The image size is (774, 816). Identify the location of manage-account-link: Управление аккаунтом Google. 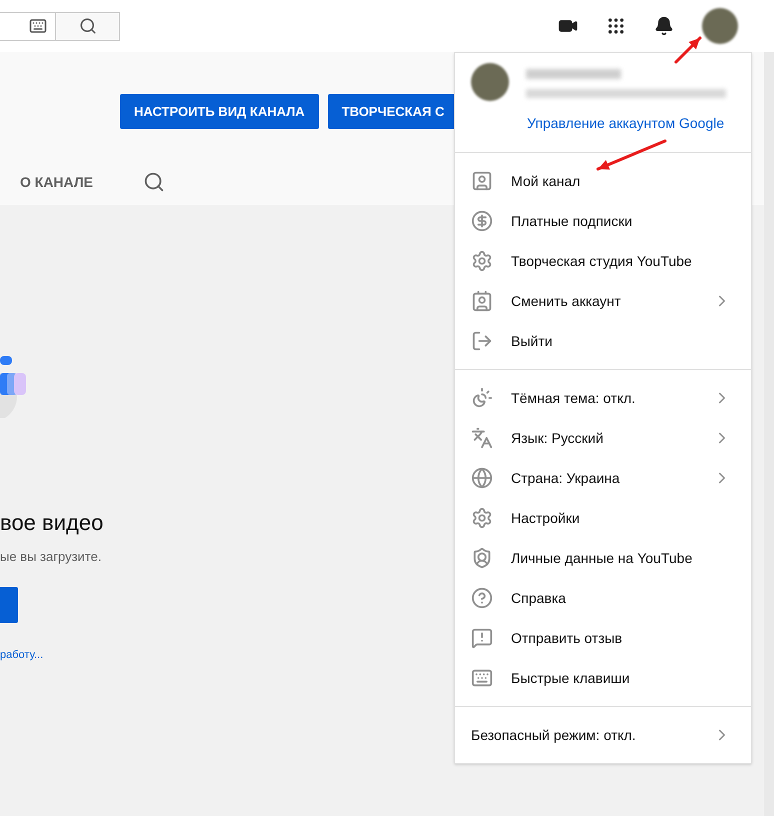
(625, 123).